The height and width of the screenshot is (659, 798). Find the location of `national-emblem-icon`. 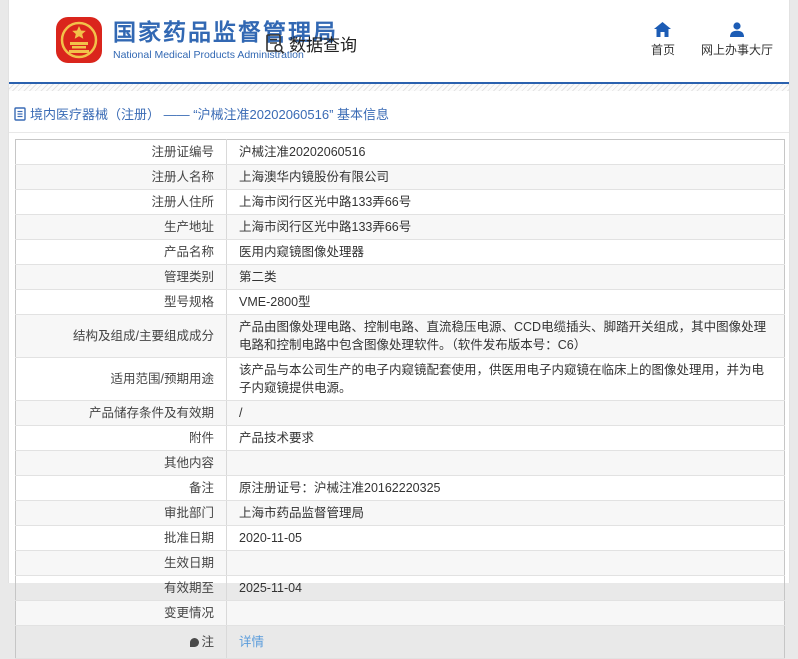

national-emblem-icon is located at coordinates (79, 40).